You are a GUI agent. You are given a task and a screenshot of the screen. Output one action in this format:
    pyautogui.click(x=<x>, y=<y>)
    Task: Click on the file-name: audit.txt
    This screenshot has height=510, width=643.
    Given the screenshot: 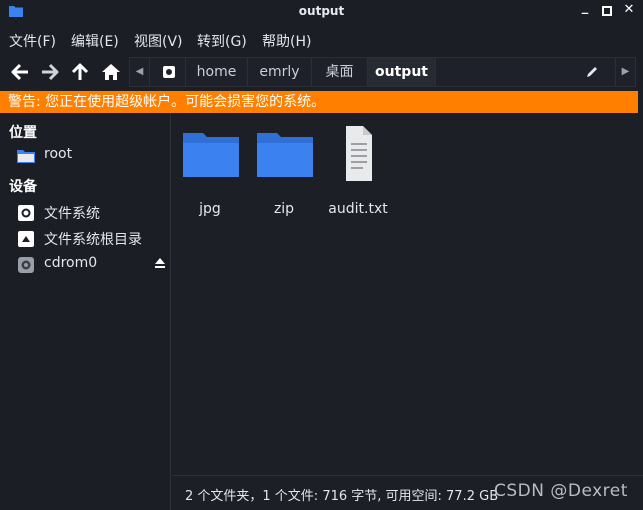 What is the action you would take?
    pyautogui.click(x=358, y=209)
    